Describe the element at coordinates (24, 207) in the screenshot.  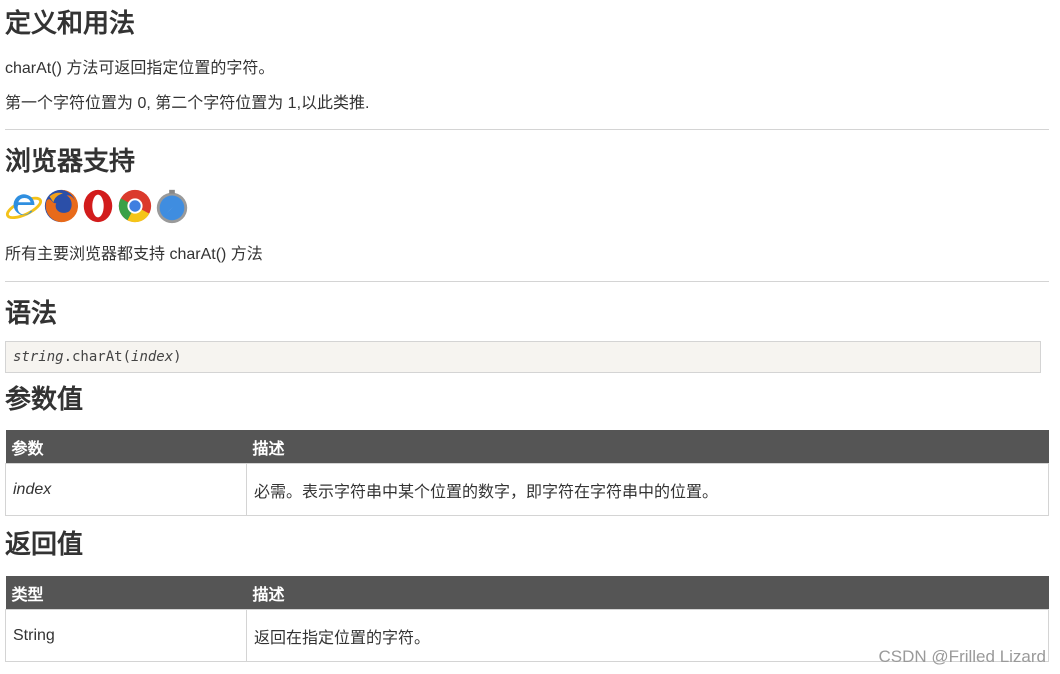
I see `ie-icon` at that location.